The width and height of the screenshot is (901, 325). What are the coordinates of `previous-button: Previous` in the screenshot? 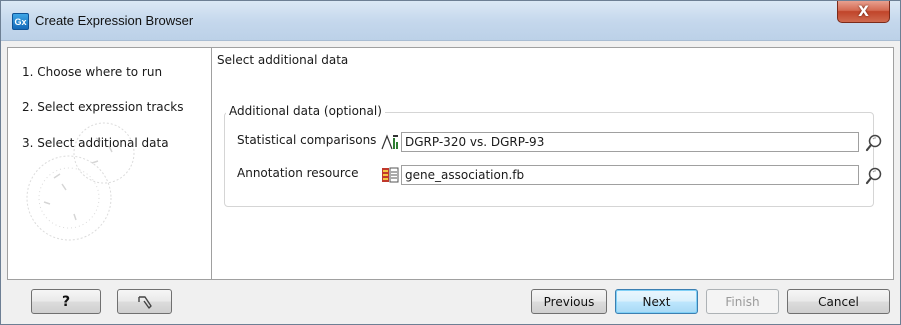 It's located at (569, 301).